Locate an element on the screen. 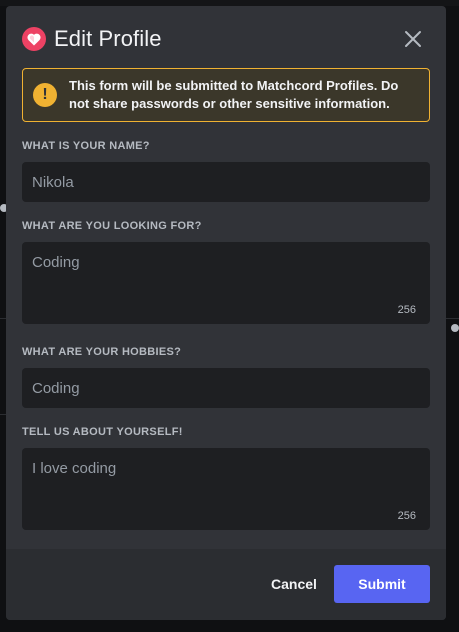 This screenshot has height=632, width=459. cancel-button: Cancel is located at coordinates (294, 584).